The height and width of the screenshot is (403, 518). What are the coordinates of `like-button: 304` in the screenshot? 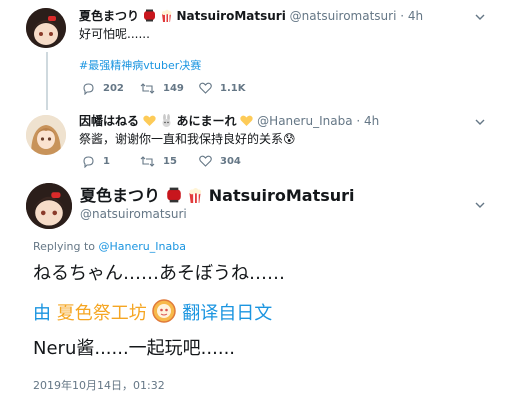 It's located at (220, 161).